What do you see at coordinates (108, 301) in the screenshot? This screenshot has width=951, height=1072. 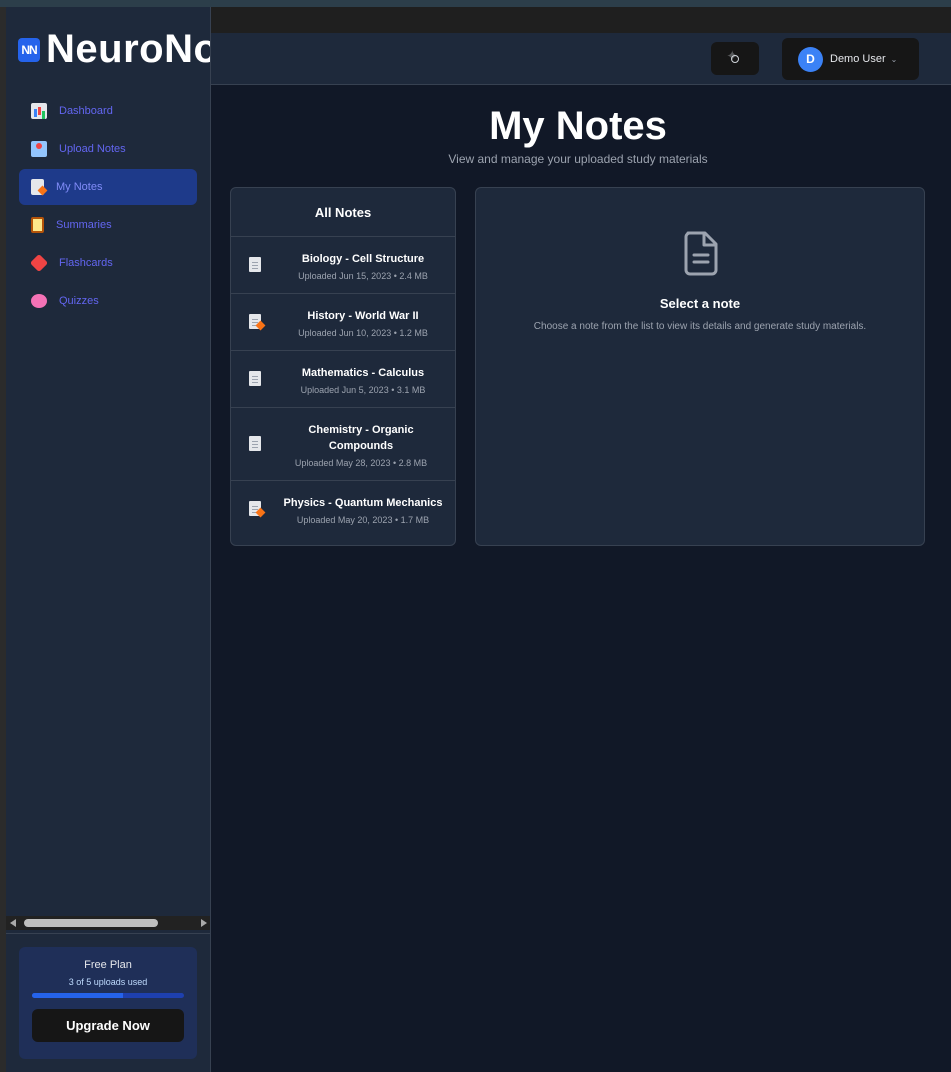 I see `sidebar-item-quizzes: Quizzes` at bounding box center [108, 301].